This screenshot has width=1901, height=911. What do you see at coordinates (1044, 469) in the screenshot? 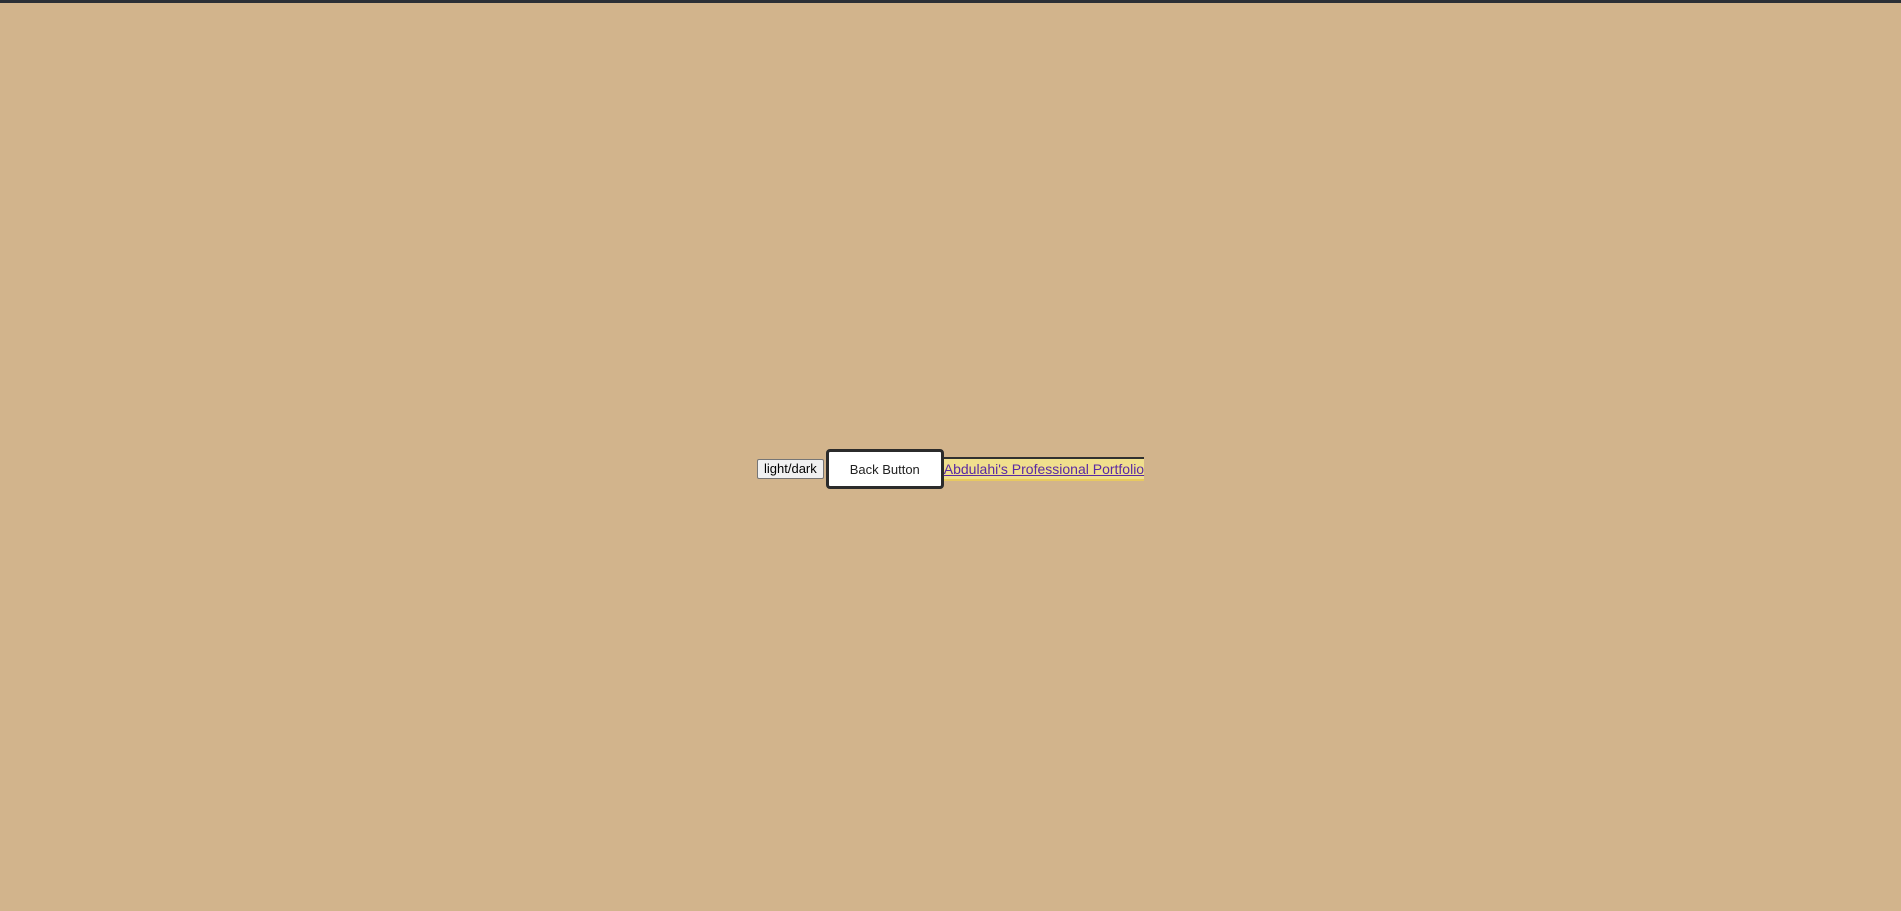
I see `portfolio-link: Abdulahi's Professional Portfolio` at bounding box center [1044, 469].